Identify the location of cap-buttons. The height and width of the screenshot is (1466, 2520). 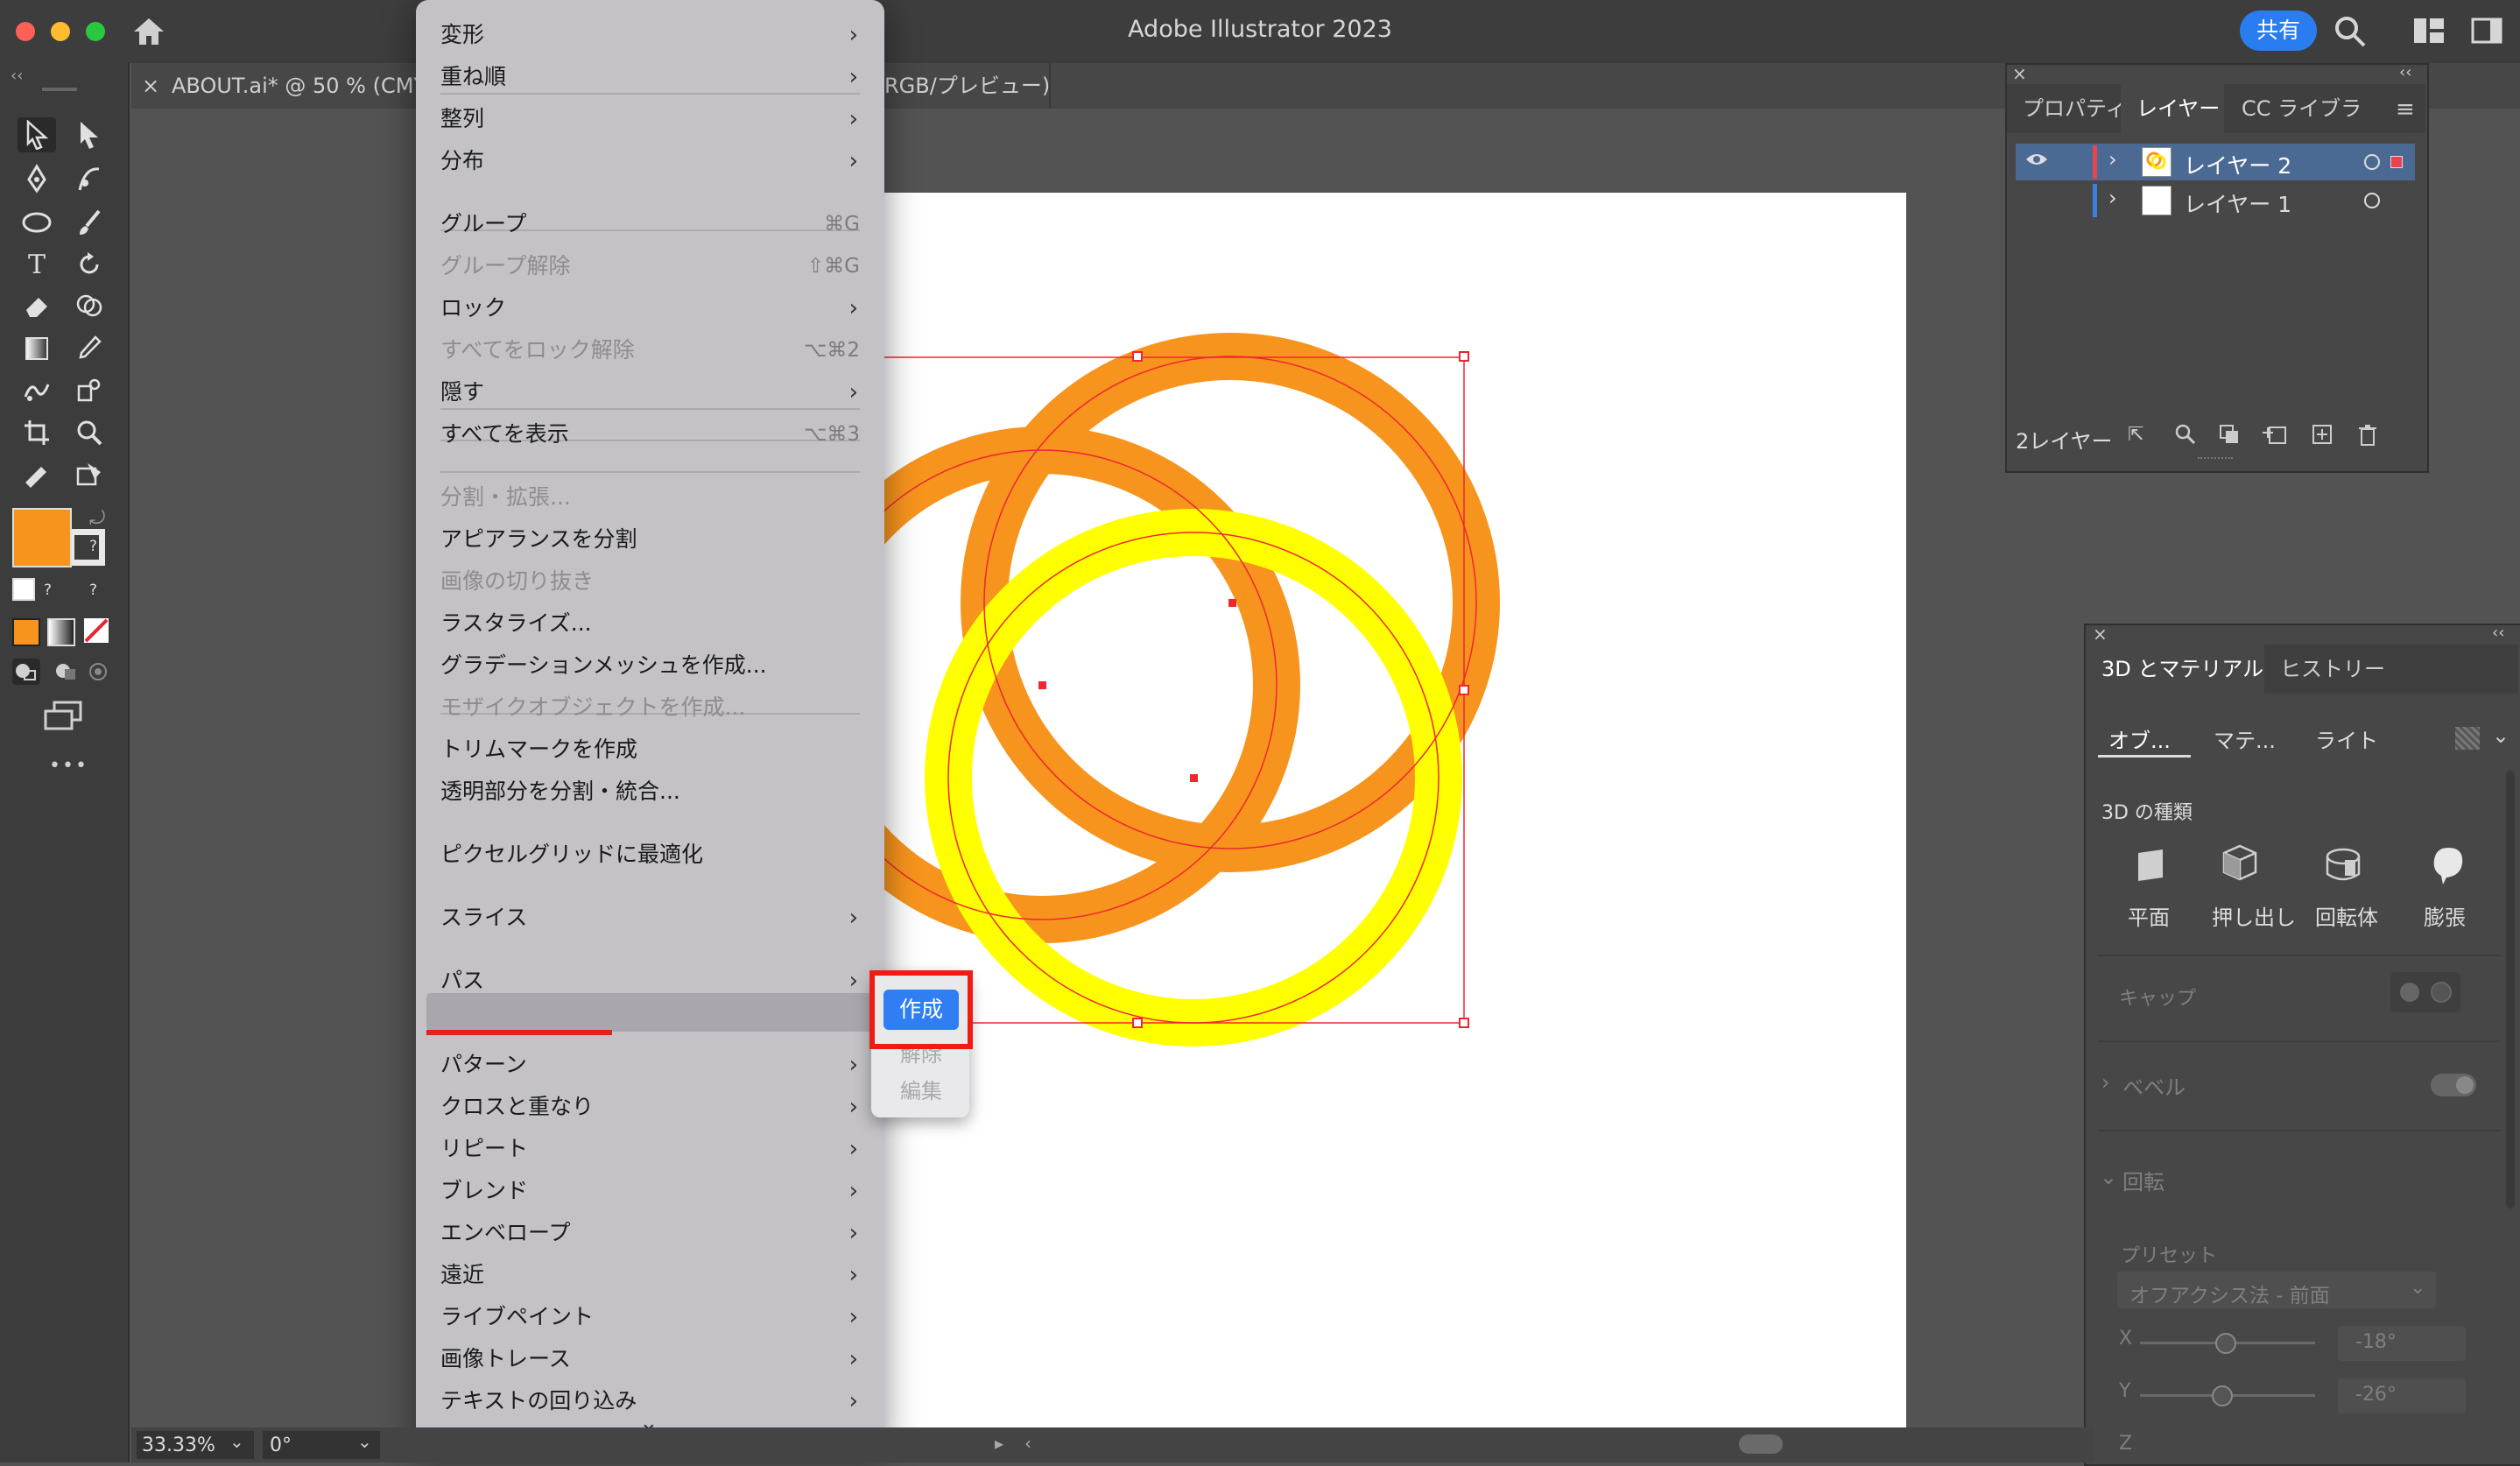
(2425, 992).